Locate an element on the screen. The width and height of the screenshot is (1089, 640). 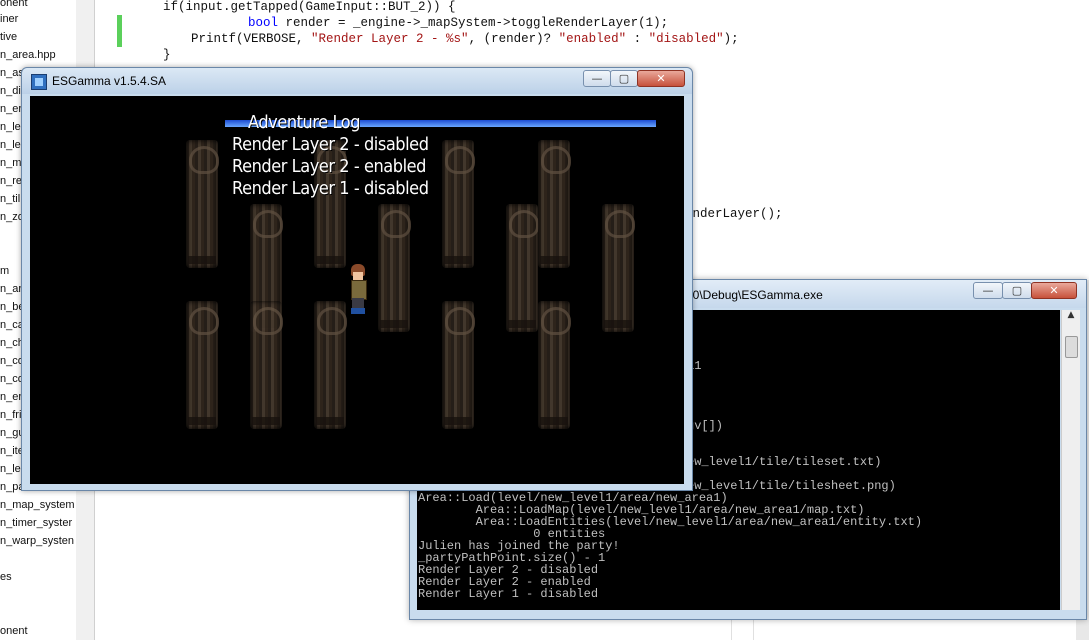
player-character is located at coordinates (358, 290).